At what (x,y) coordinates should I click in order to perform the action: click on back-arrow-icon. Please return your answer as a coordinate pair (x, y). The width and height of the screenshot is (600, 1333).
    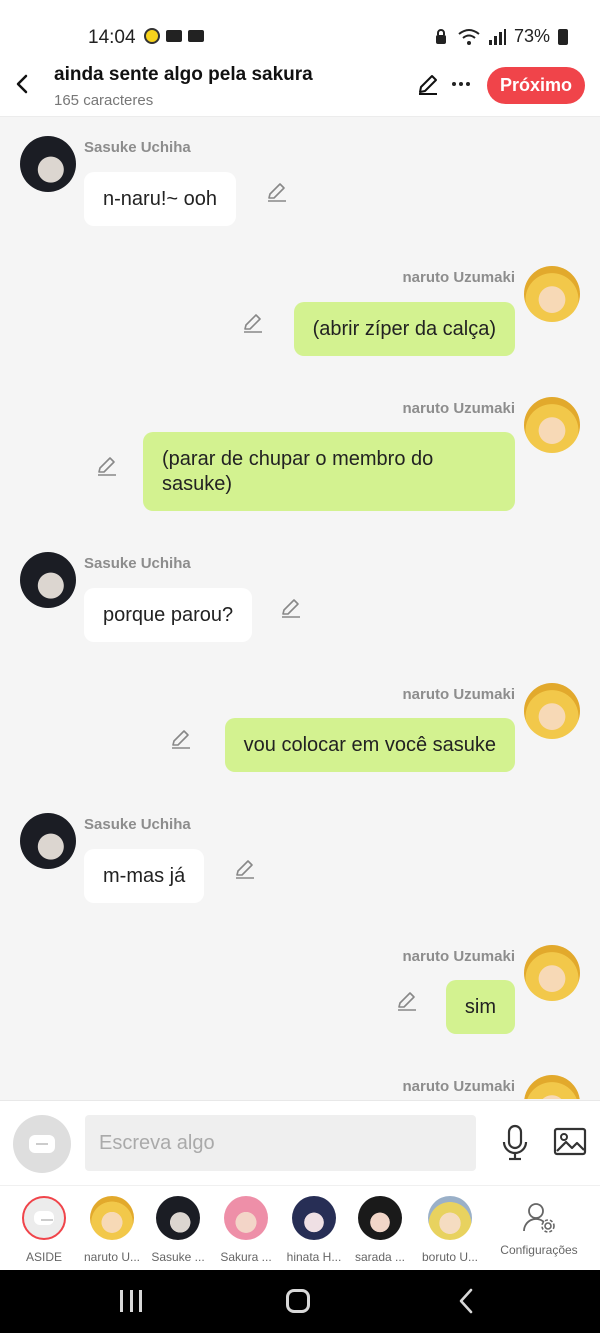
    Looking at the image, I should click on (466, 1301).